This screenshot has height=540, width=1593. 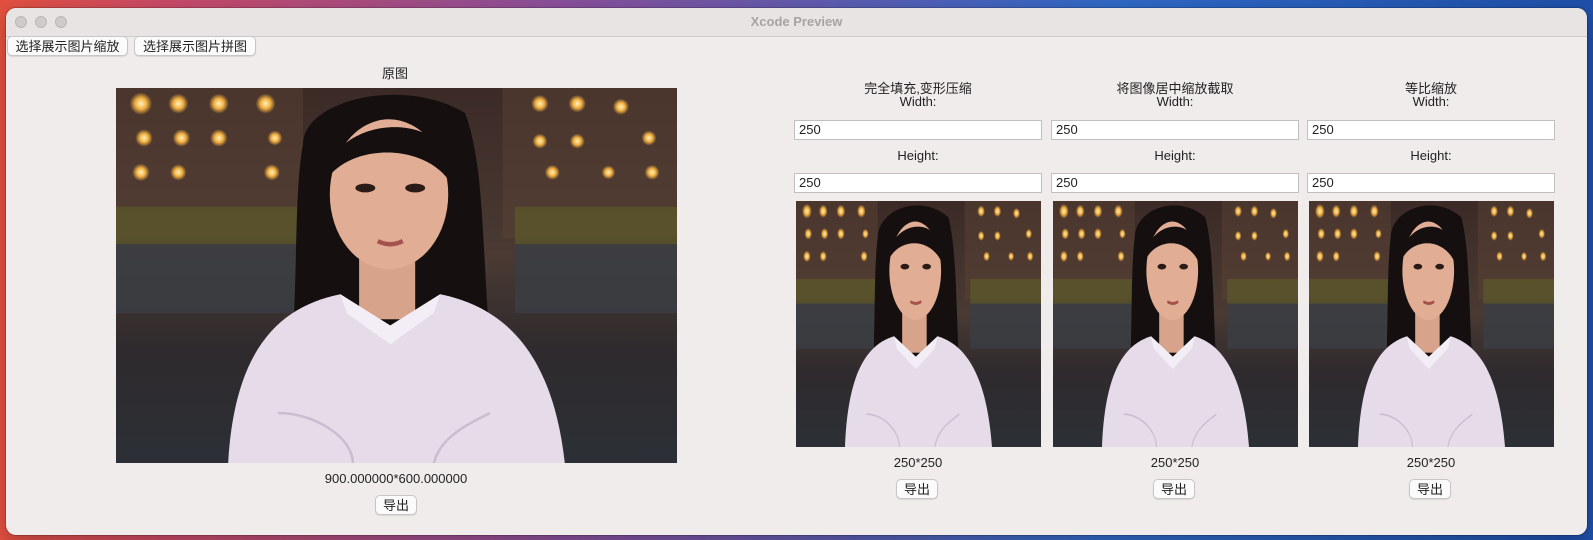 I want to click on original-label: 原图, so click(x=394, y=73).